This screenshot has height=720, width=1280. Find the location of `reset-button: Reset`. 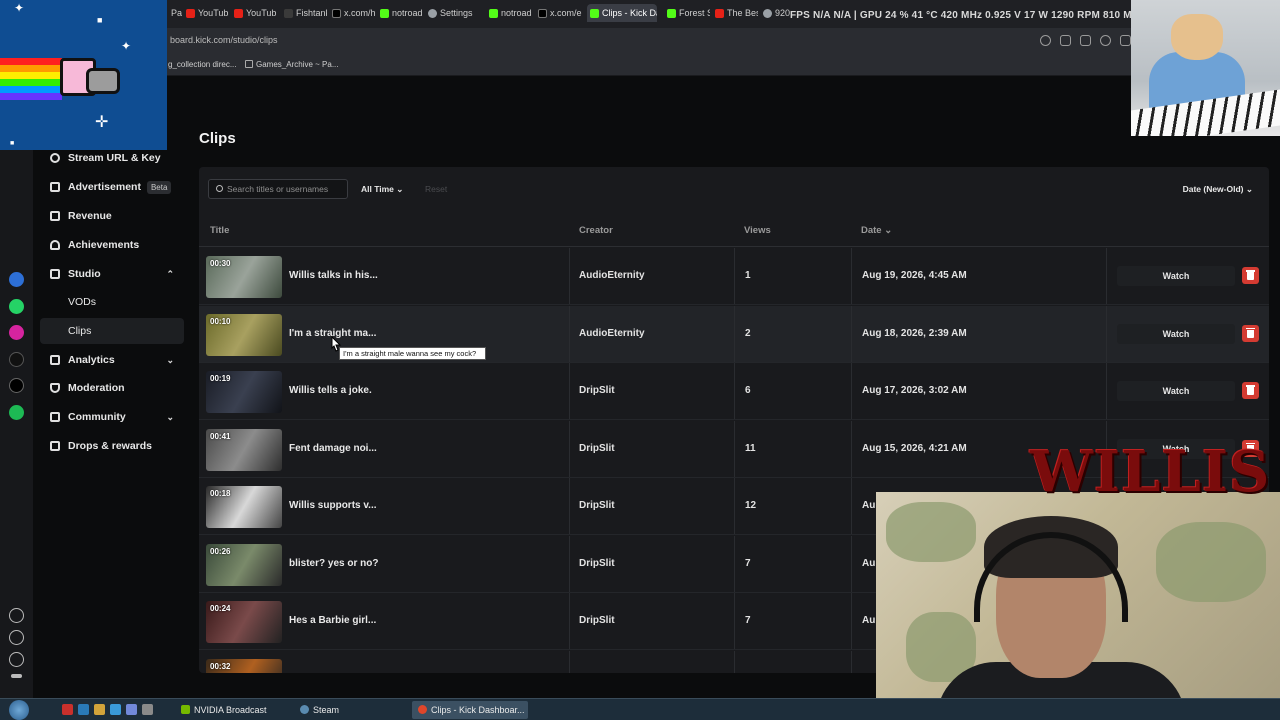

reset-button: Reset is located at coordinates (436, 189).